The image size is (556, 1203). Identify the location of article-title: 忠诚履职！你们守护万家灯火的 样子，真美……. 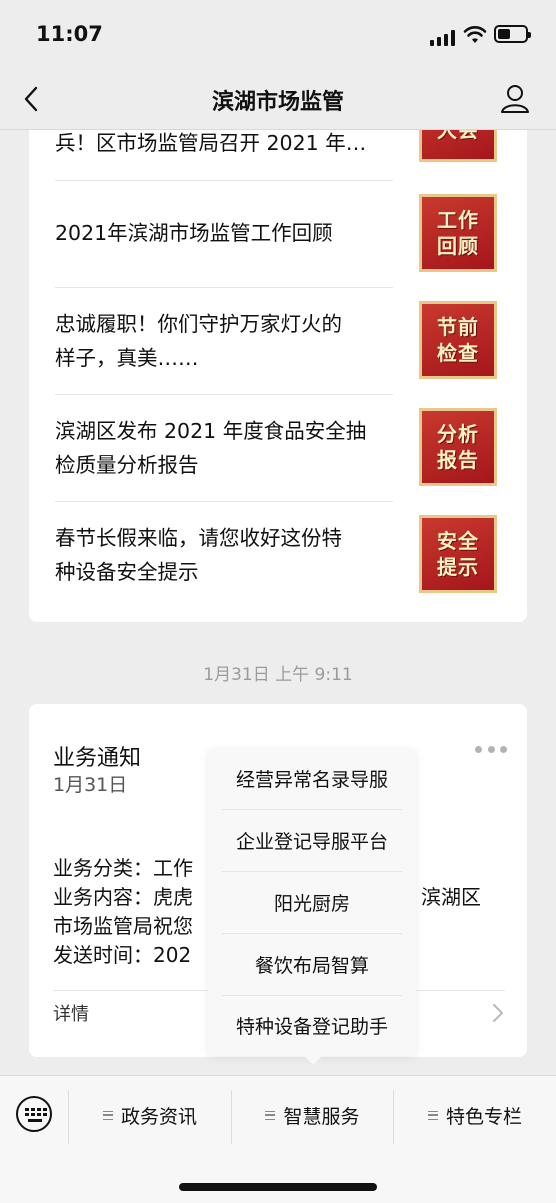
(225, 341).